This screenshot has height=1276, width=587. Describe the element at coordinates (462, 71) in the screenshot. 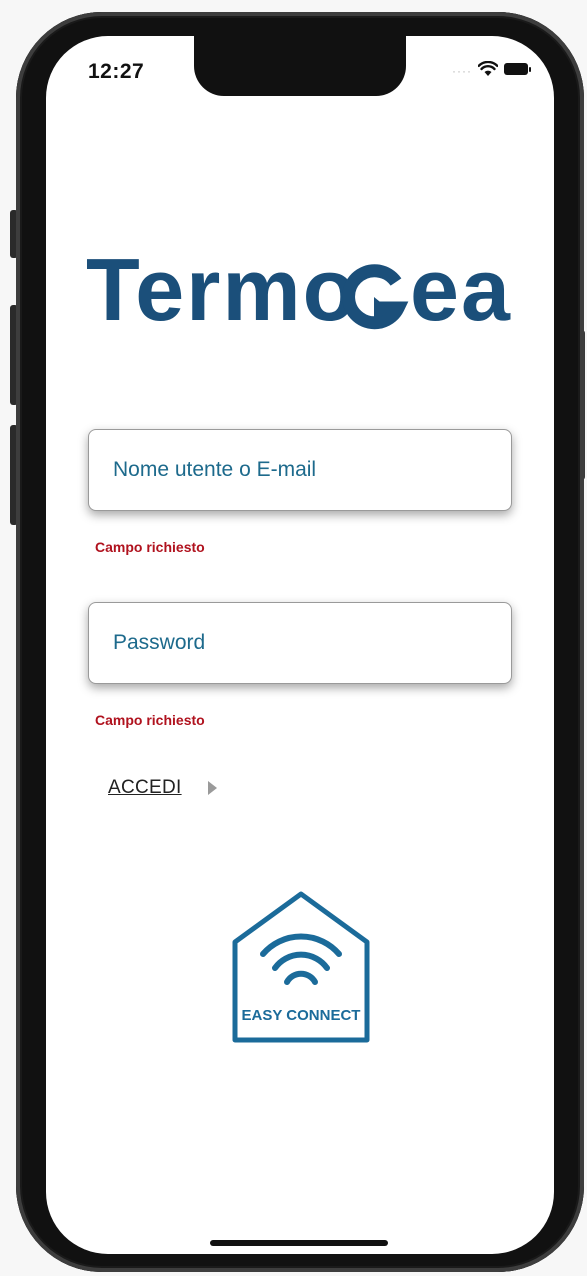

I see `signal-dots-icon: ····` at that location.